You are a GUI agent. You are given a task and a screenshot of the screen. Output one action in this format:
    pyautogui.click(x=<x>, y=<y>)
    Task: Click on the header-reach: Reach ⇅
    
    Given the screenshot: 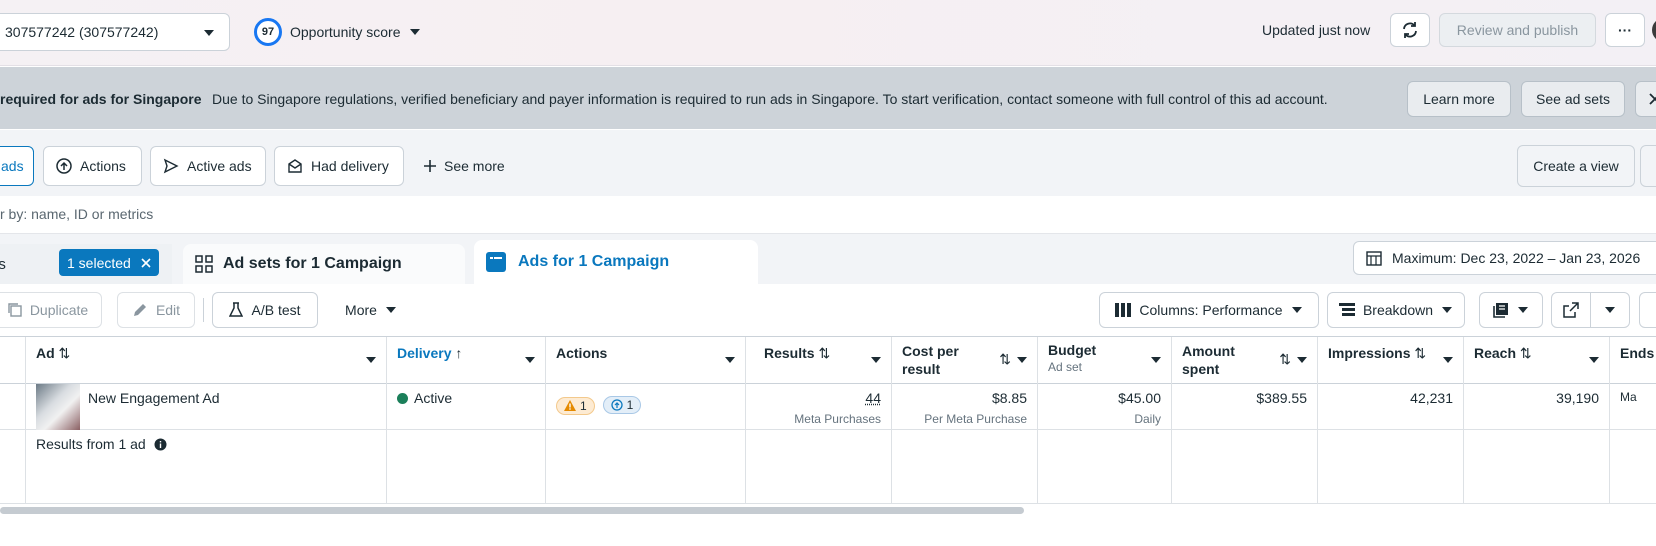 What is the action you would take?
    pyautogui.click(x=1537, y=361)
    